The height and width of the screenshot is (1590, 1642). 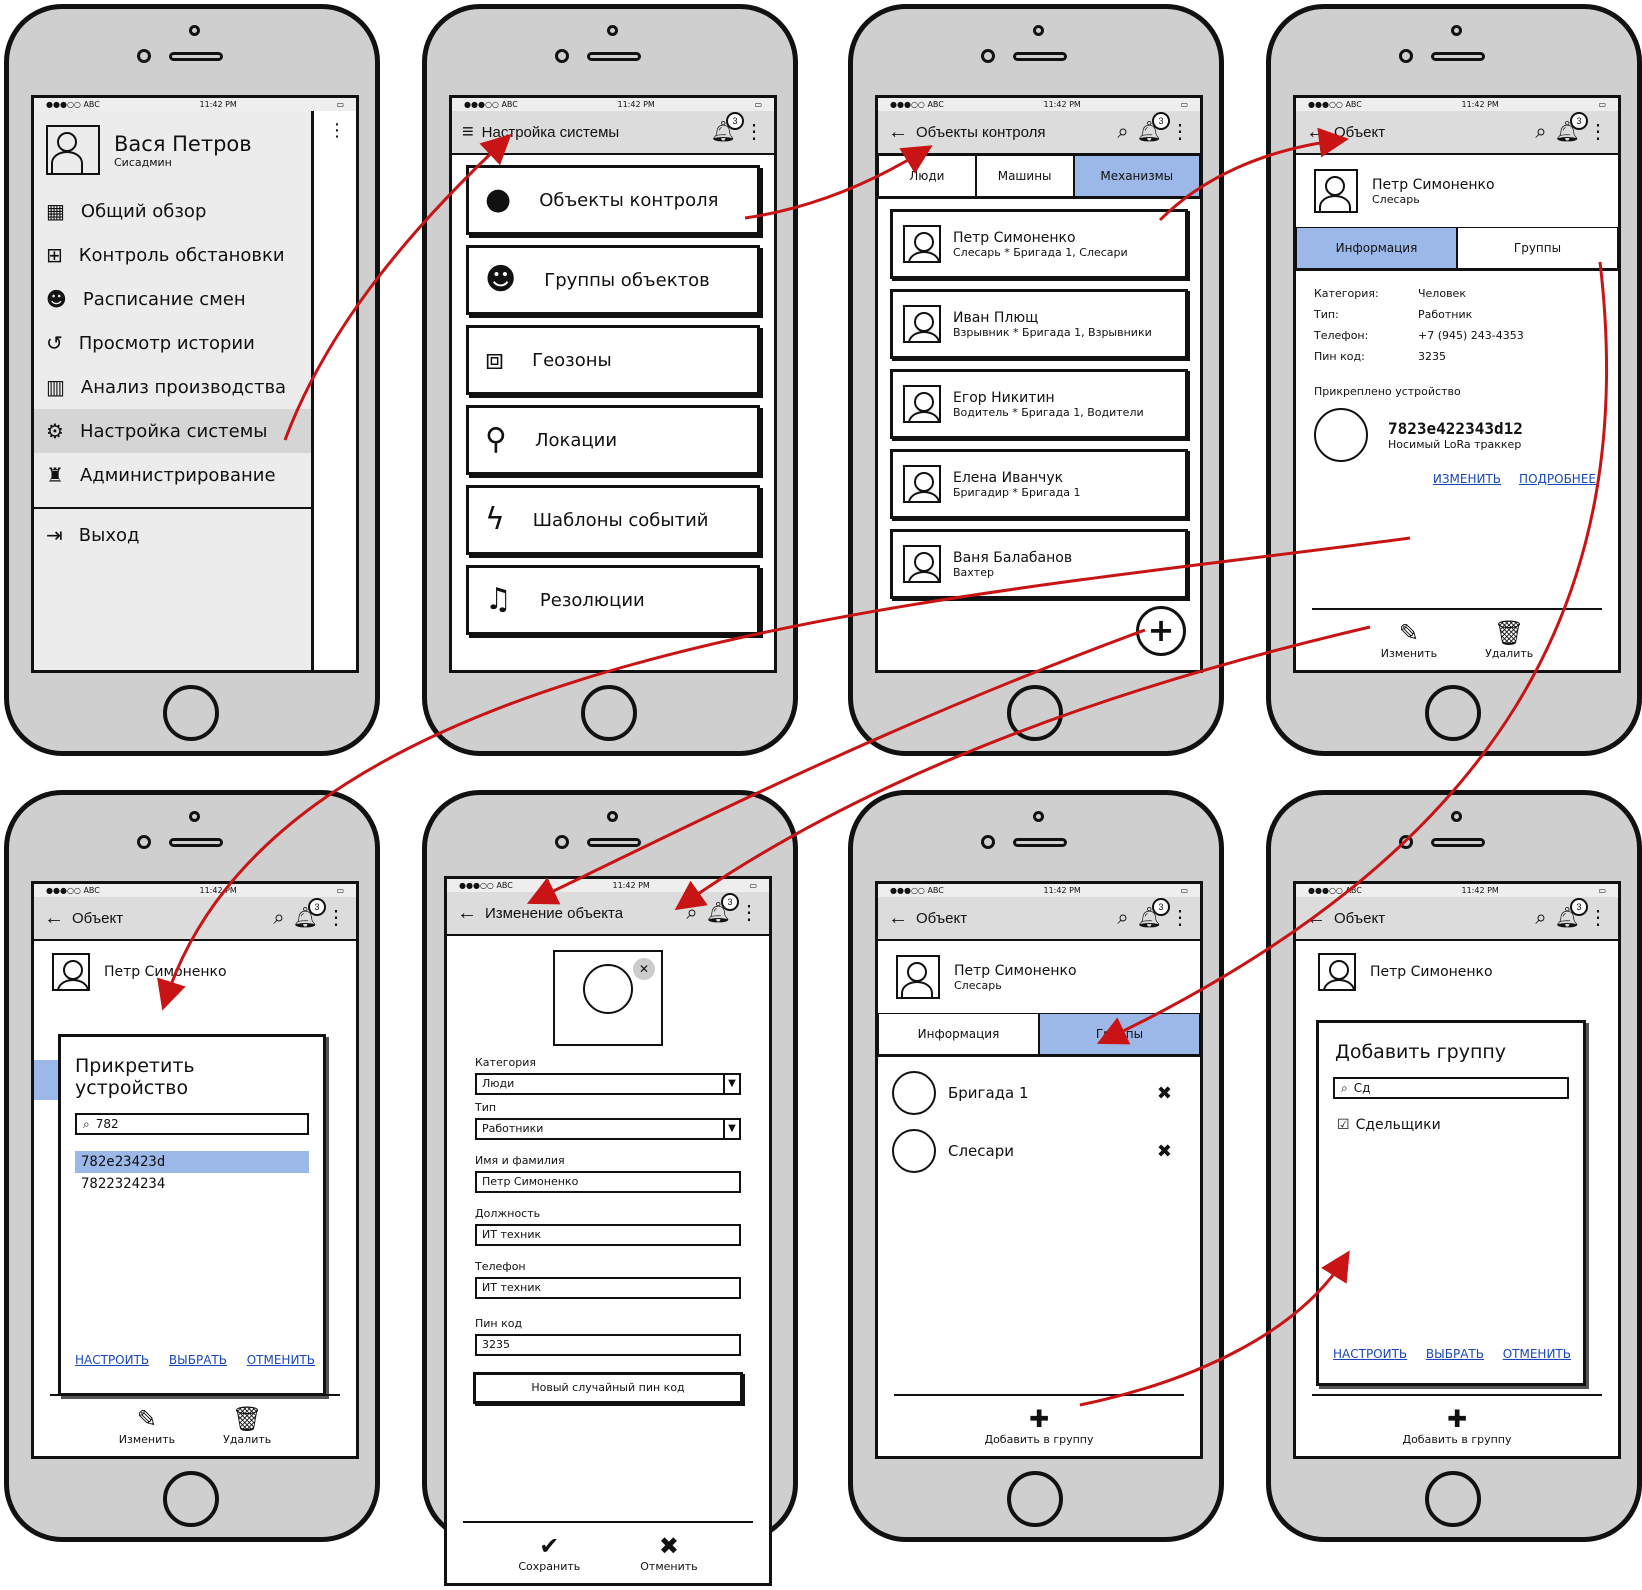 I want to click on card-objects: ● Объекты контроля, so click(x=613, y=200).